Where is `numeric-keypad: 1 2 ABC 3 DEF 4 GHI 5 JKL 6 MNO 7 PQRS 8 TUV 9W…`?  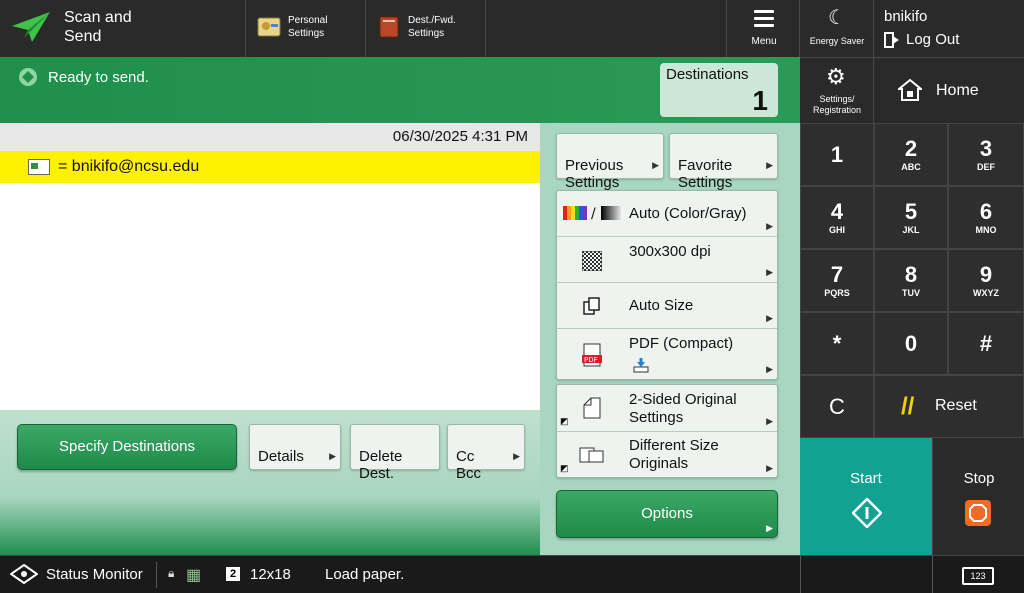
numeric-keypad: 1 2 ABC 3 DEF 4 GHI 5 JKL 6 MNO 7 PQRS 8 TUV 9W… is located at coordinates (912, 280).